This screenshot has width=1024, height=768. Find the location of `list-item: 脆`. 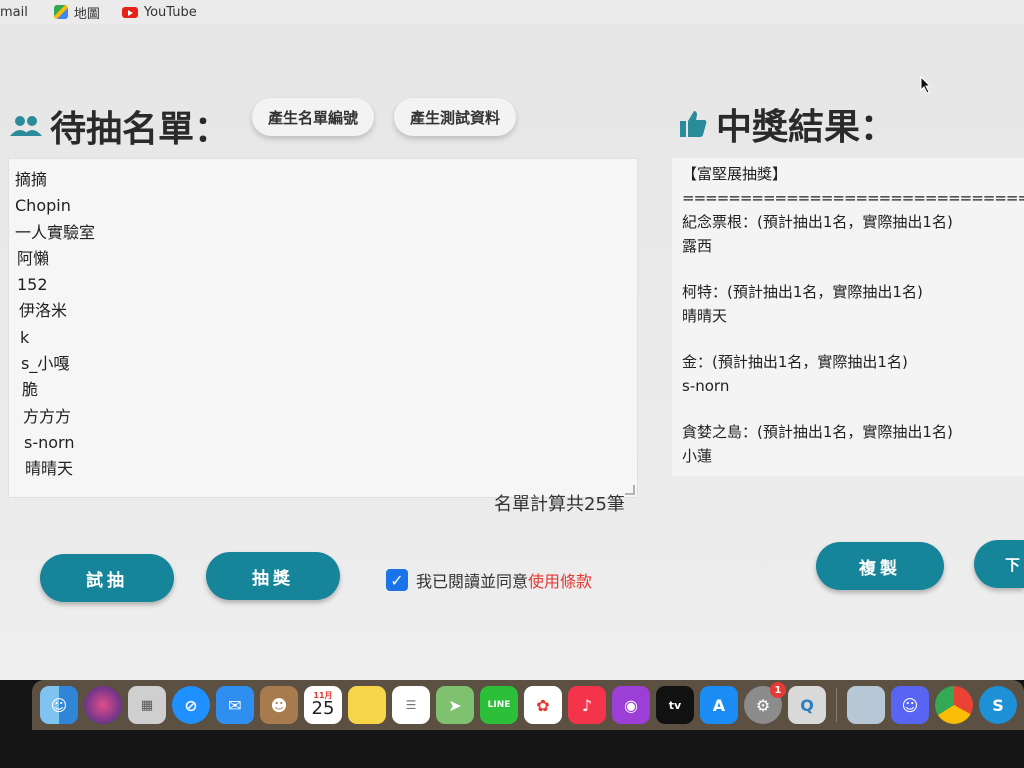

list-item: 脆 is located at coordinates (30, 390).